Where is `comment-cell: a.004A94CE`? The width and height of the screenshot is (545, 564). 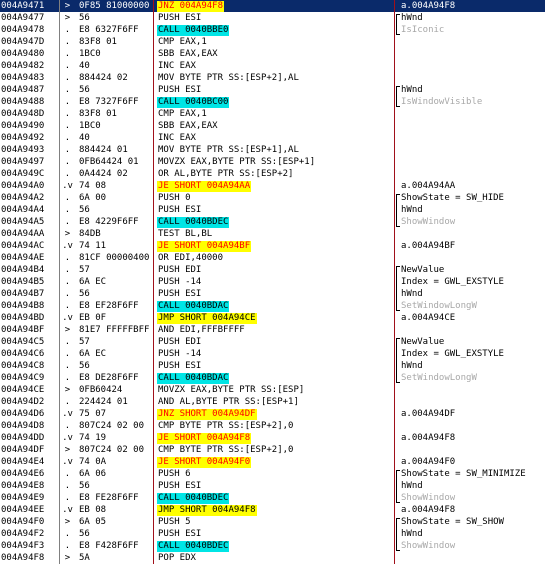
comment-cell: a.004A94CE is located at coordinates (428, 318).